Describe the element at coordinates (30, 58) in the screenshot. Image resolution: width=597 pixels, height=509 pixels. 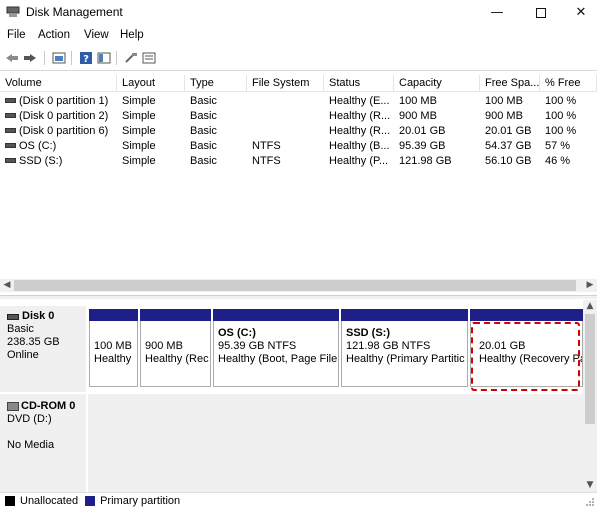
I see `forward-icon` at that location.